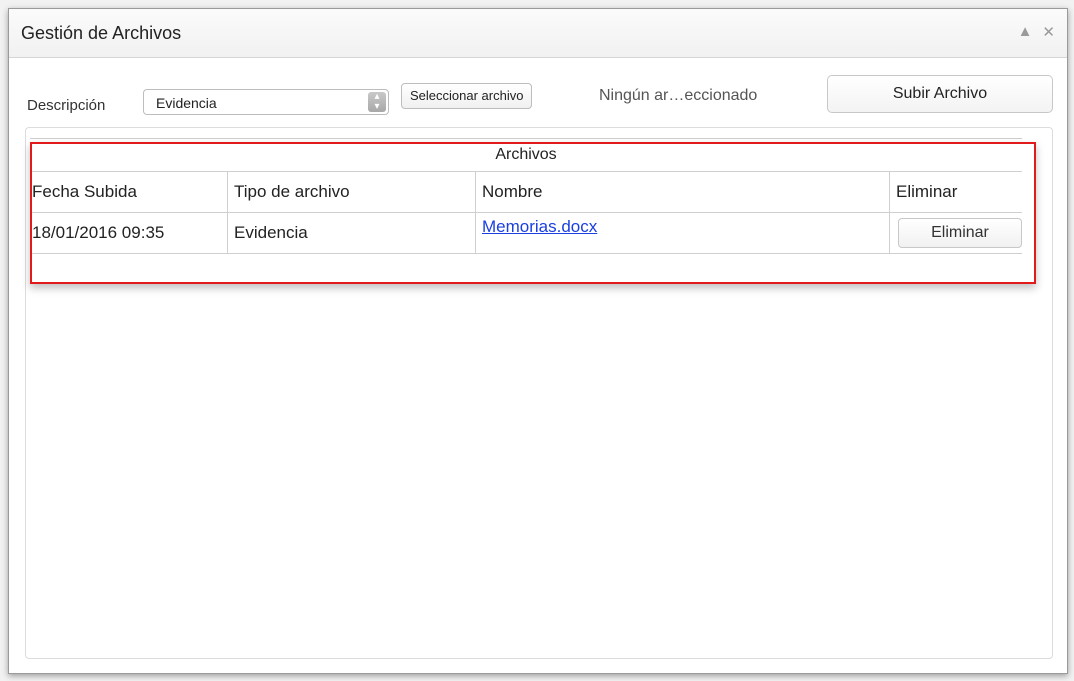  What do you see at coordinates (683, 233) in the screenshot?
I see `file-name-cell: Memorias.docx` at bounding box center [683, 233].